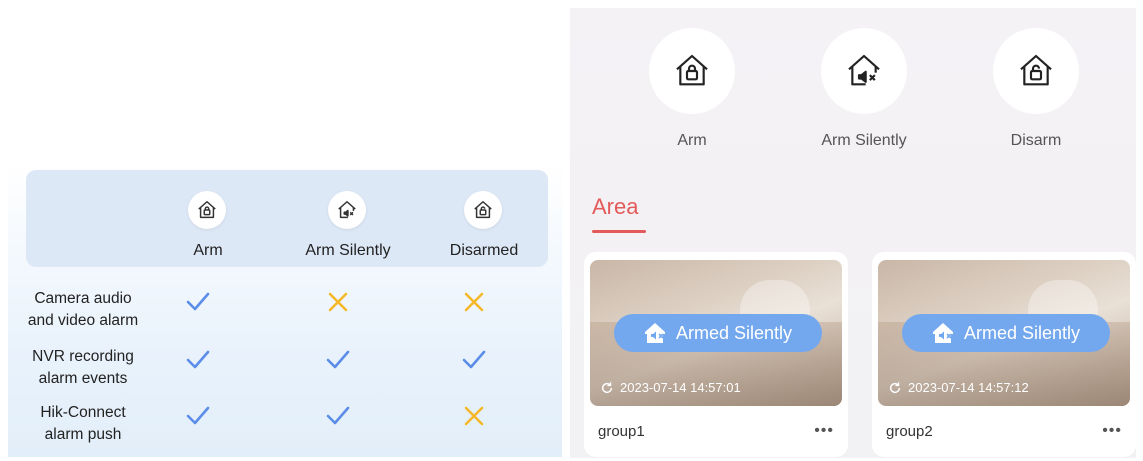 This screenshot has width=1143, height=461. I want to click on mode-label: Arm, so click(692, 140).